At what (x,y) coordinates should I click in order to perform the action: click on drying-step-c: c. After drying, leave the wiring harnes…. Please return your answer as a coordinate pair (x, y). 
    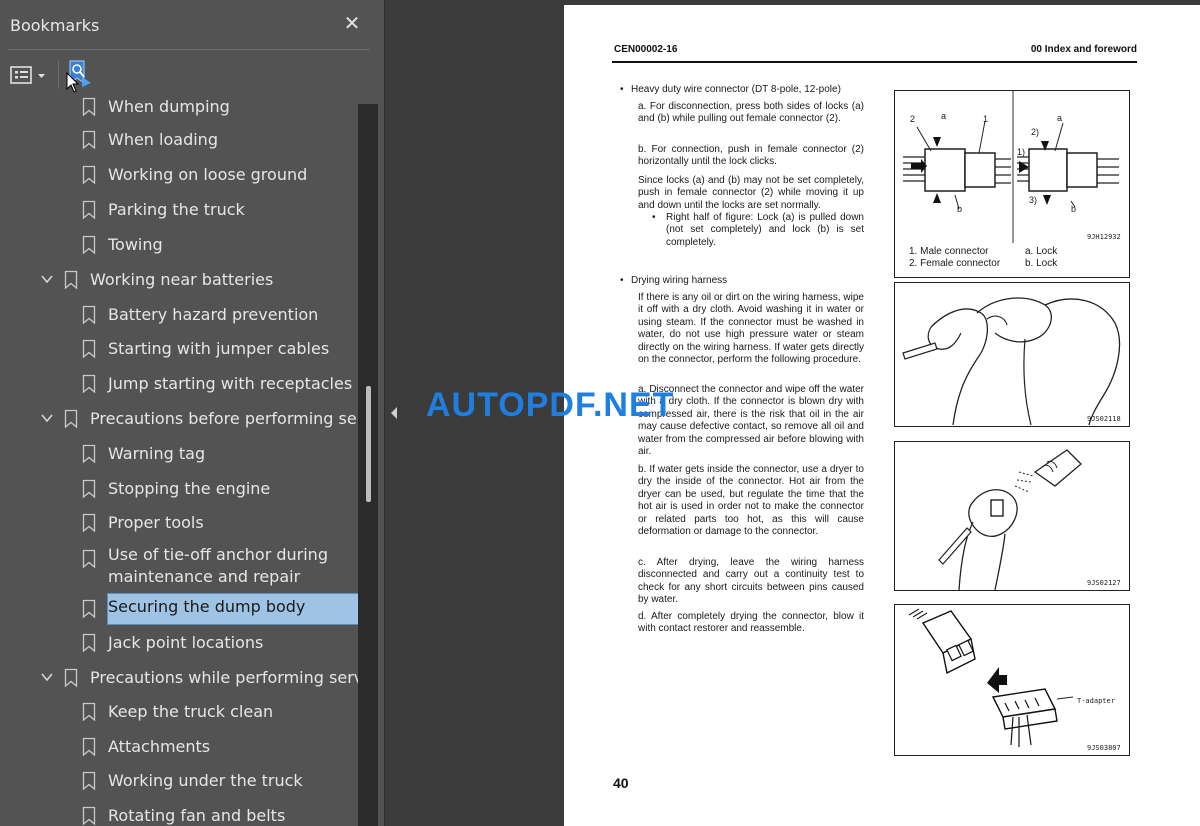
    Looking at the image, I should click on (751, 581).